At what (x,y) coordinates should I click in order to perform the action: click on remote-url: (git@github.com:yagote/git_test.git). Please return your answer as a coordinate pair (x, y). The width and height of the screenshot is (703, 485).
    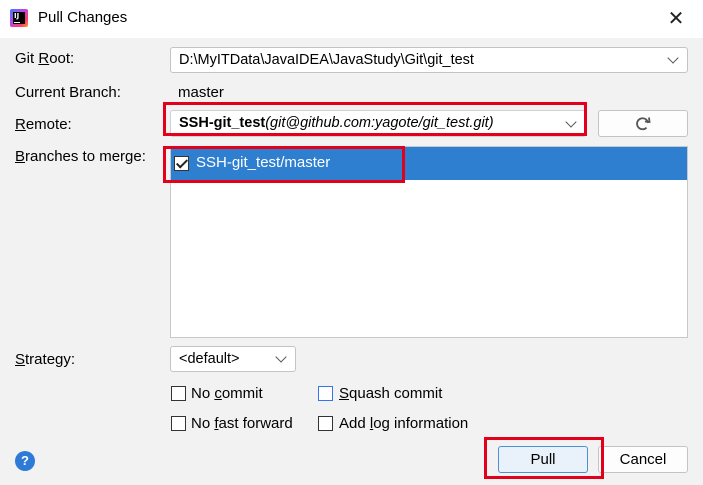
    Looking at the image, I should click on (379, 123).